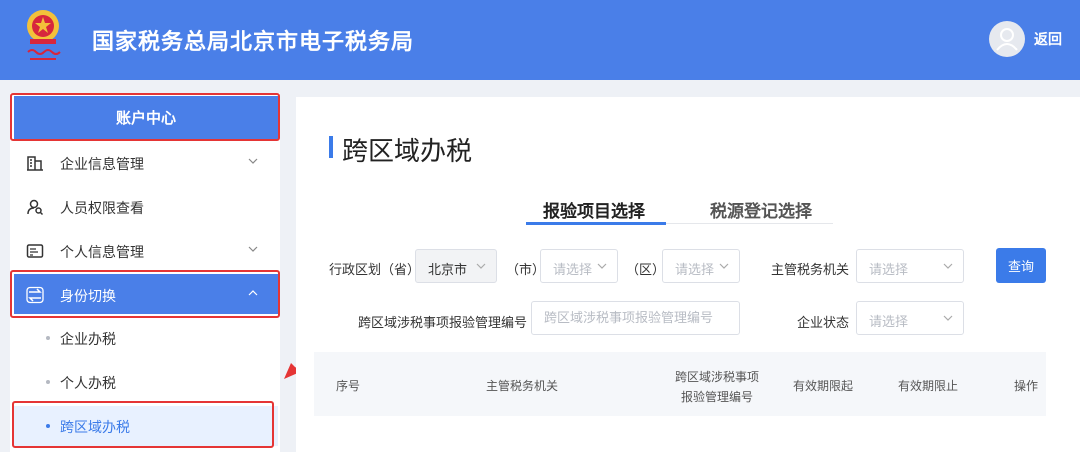 Image resolution: width=1080 pixels, height=452 pixels. What do you see at coordinates (1026, 386) in the screenshot?
I see `th-action: 操作` at bounding box center [1026, 386].